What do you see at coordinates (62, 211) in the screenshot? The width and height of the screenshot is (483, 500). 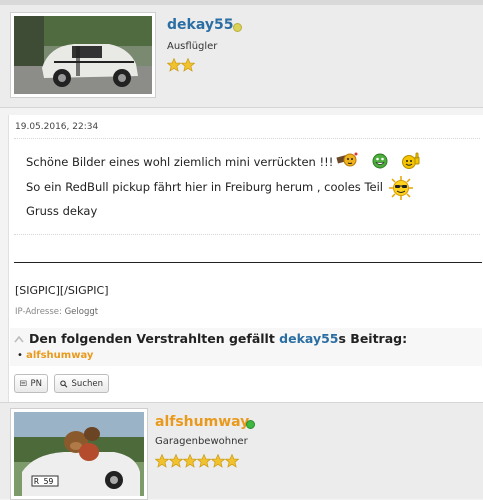 I see `message-line-3: Gruss dekay` at bounding box center [62, 211].